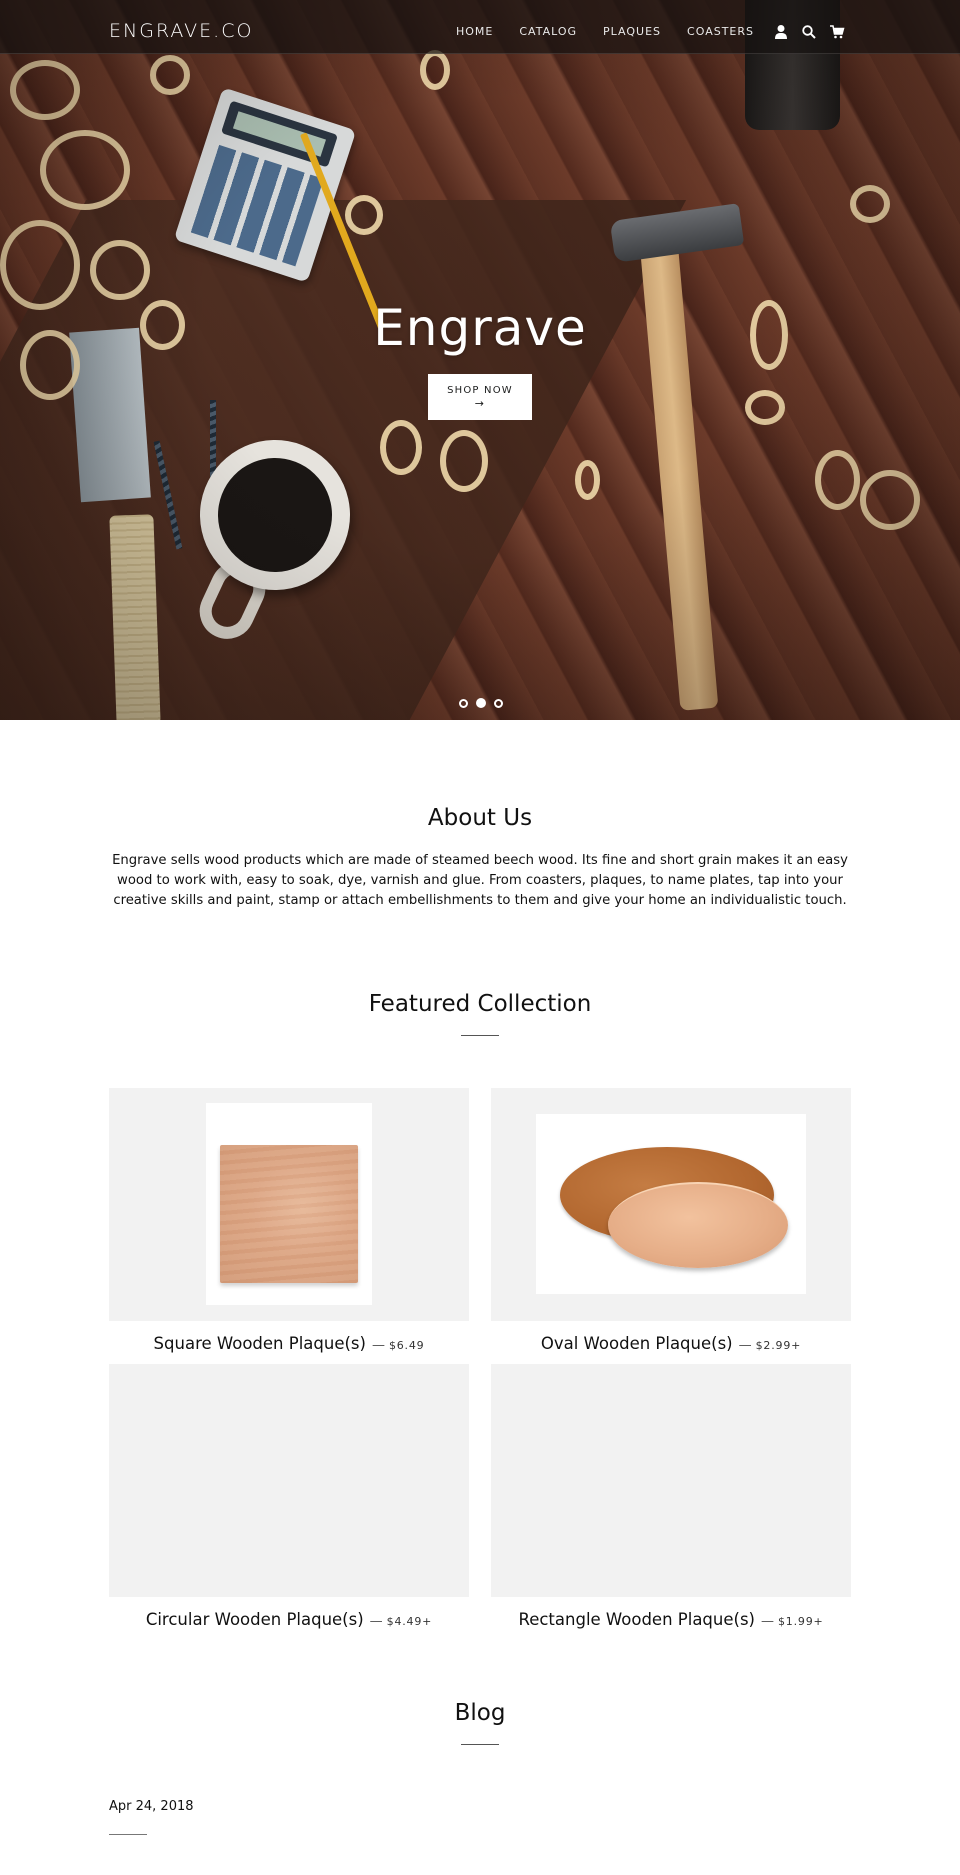 This screenshot has width=960, height=1875. I want to click on product-name: Circular Wooden Plaque(s), so click(254, 1619).